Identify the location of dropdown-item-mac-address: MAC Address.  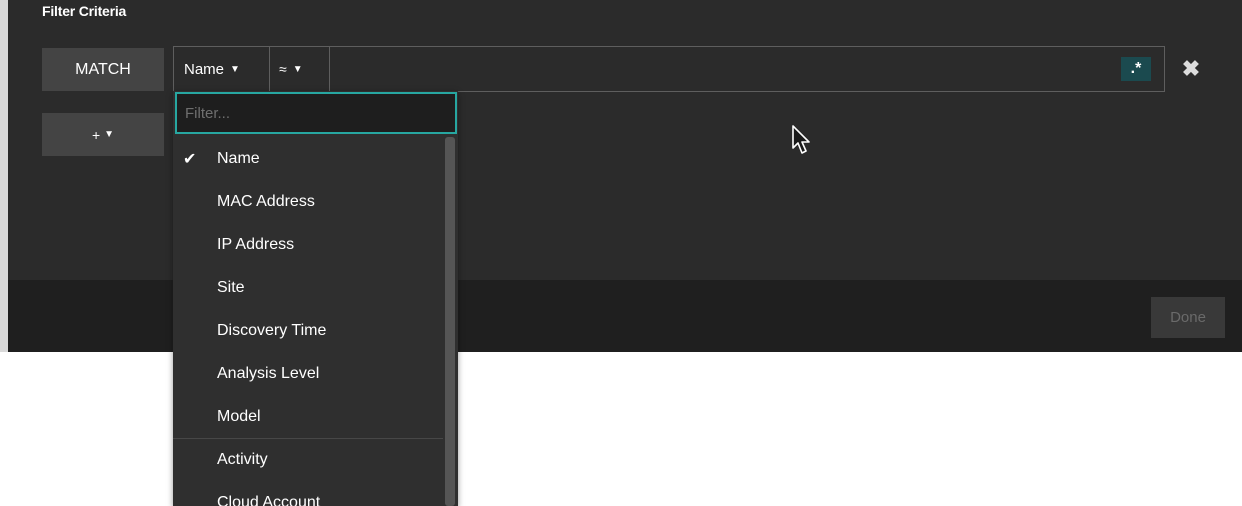
(308, 201).